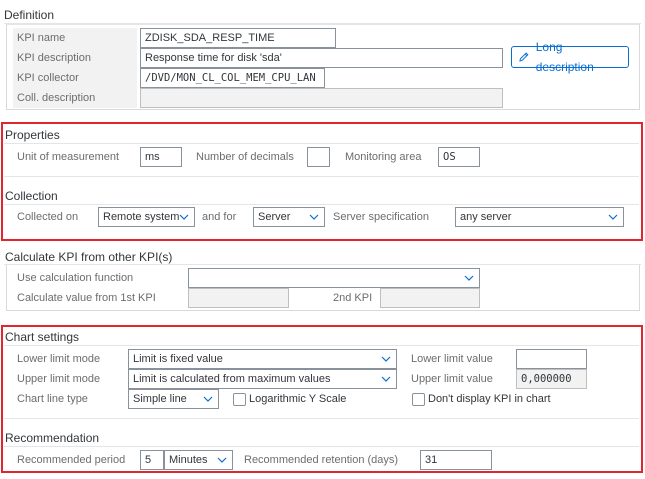  What do you see at coordinates (321, 418) in the screenshot?
I see `chart-recommendation-divider` at bounding box center [321, 418].